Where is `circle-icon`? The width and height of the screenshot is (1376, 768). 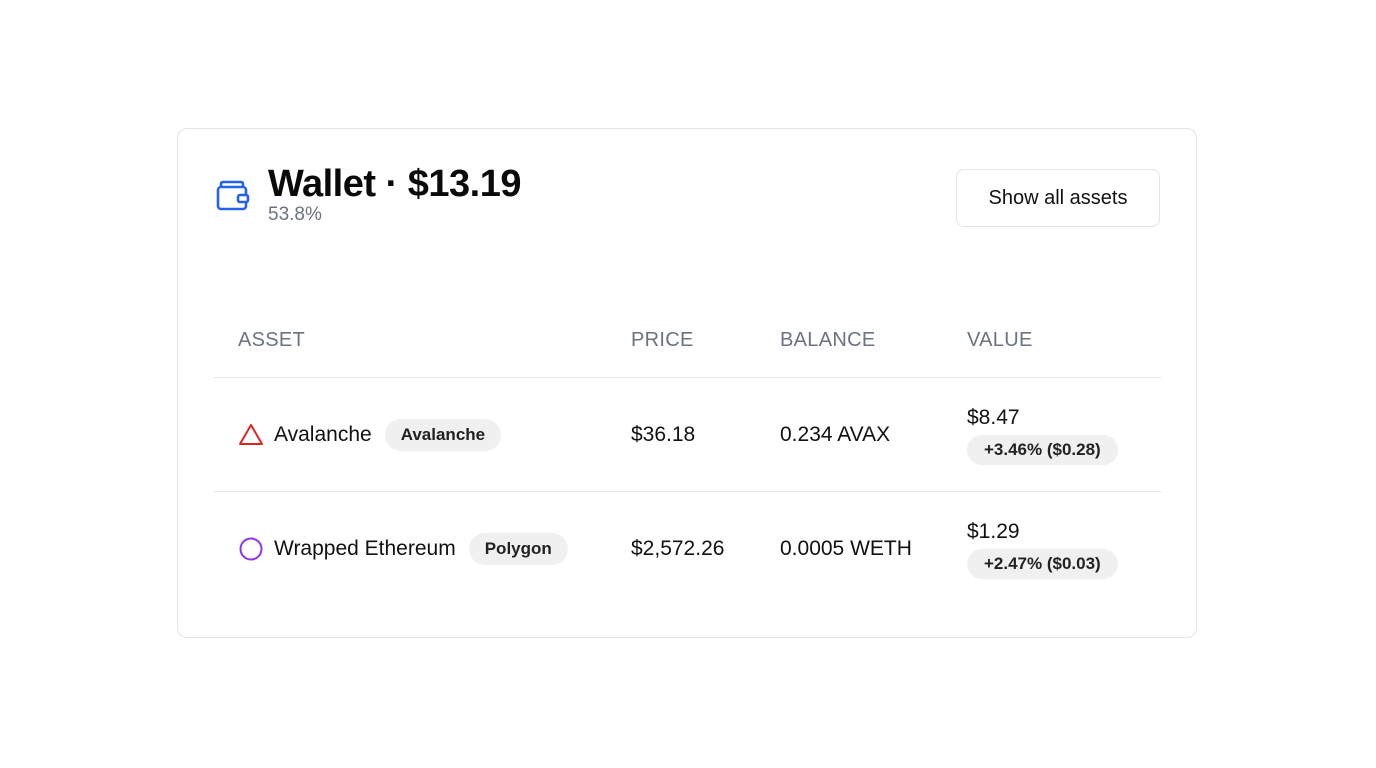 circle-icon is located at coordinates (251, 548).